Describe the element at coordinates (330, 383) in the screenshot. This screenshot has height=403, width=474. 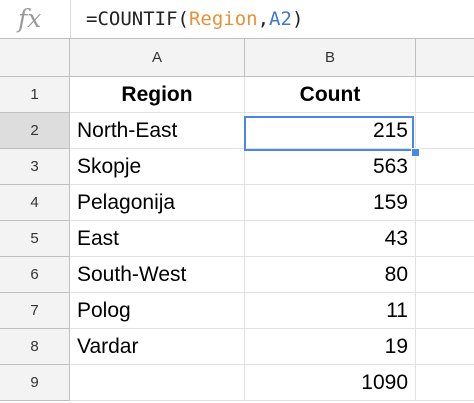
I see `cell-b9: 1090` at that location.